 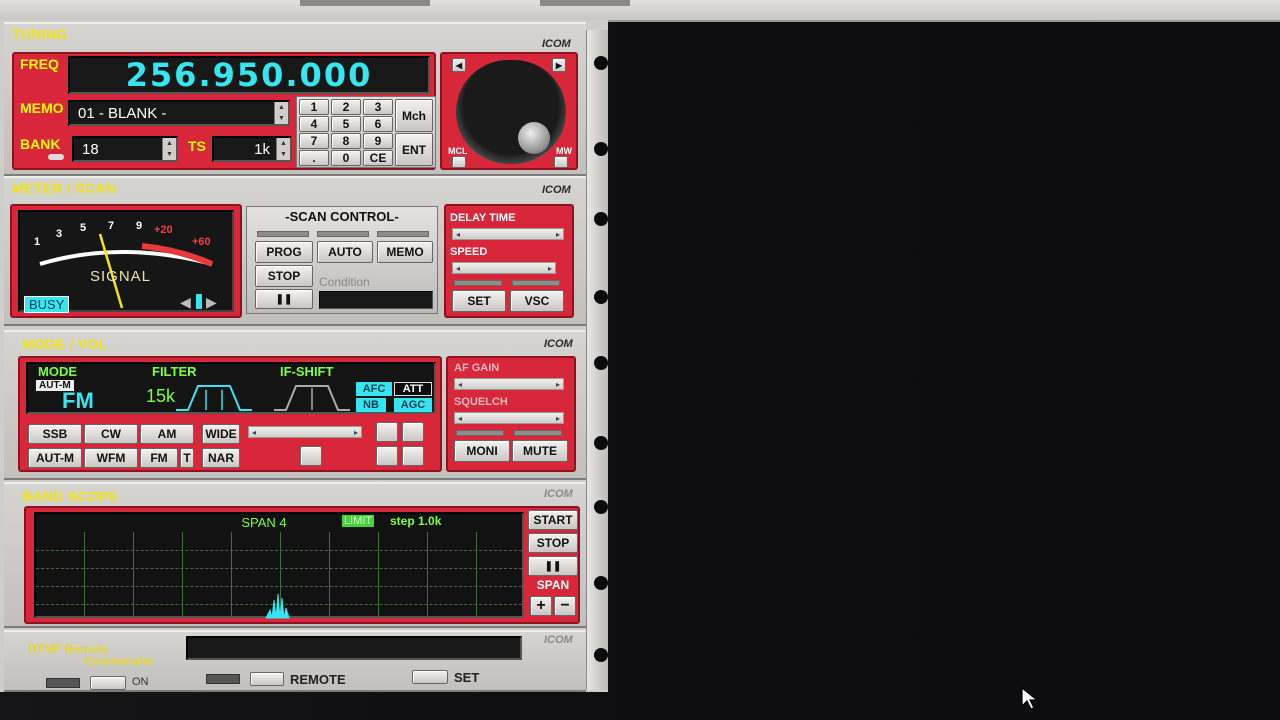 I want to click on frequency-display: 256.950.000, so click(x=249, y=75).